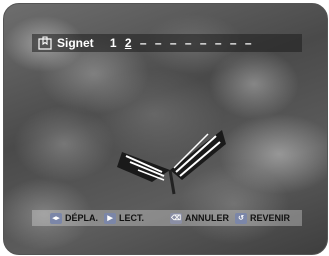 The height and width of the screenshot is (256, 329). Describe the element at coordinates (188, 43) in the screenshot. I see `bookmark-slot-6: –` at that location.